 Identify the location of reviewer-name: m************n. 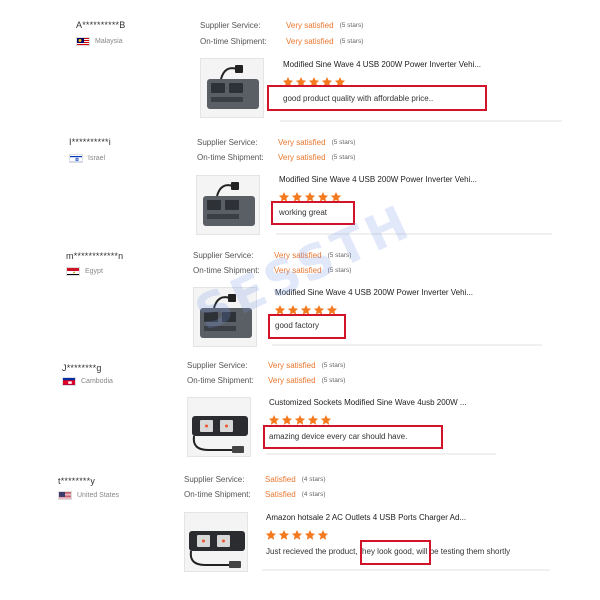
(95, 256).